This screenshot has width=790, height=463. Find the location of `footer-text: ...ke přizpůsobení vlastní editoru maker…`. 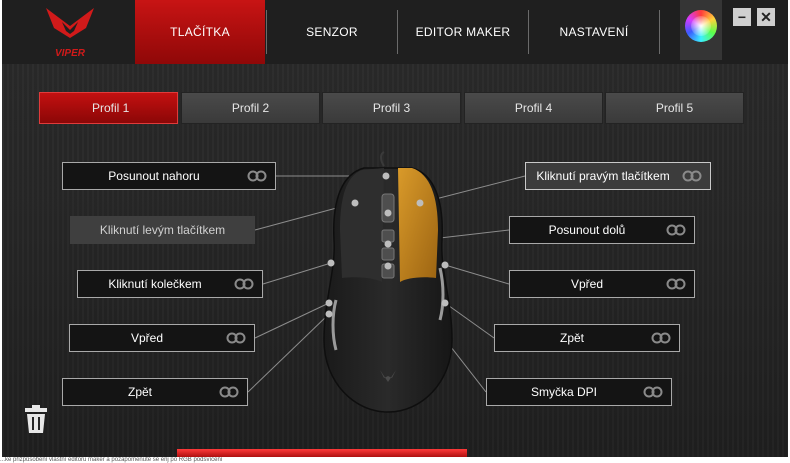

footer-text: ...ke přizpůsobení vlastní editoru maker… is located at coordinates (395, 460).